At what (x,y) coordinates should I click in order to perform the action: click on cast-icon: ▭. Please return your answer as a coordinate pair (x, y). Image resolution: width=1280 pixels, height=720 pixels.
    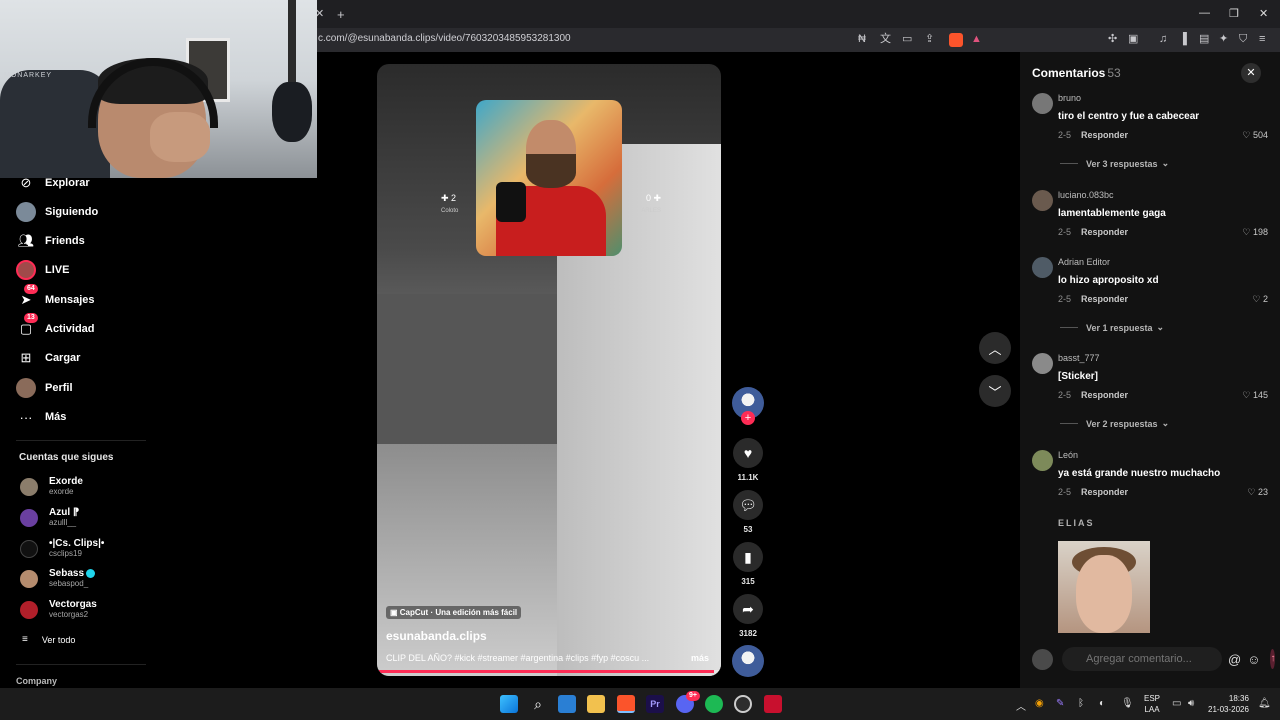
    Looking at the image, I should click on (907, 39).